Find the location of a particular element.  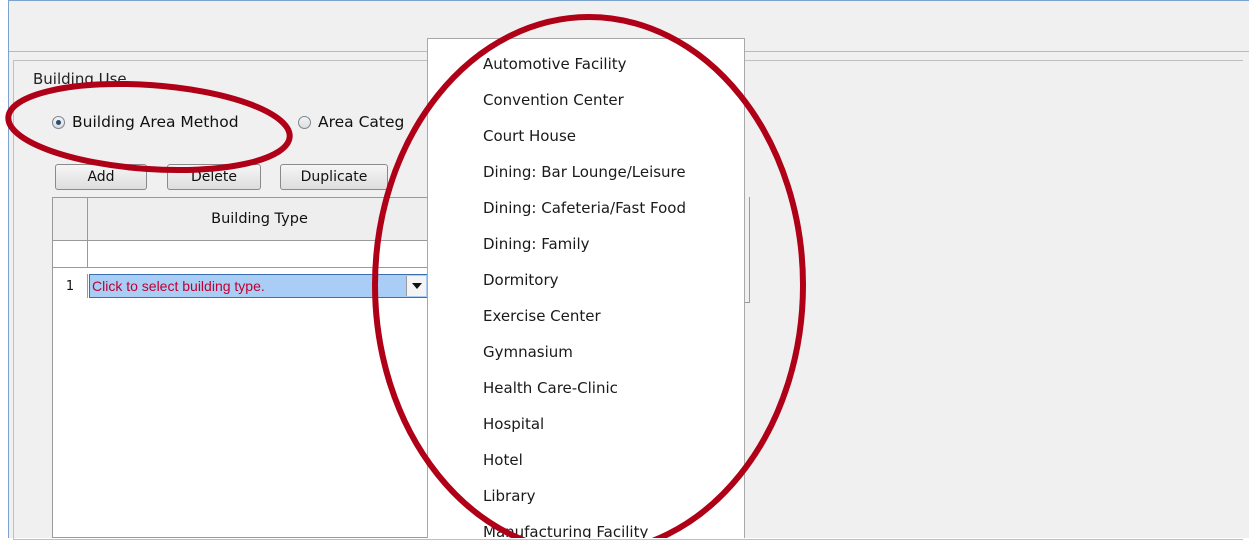

dropdown-option: Hotel is located at coordinates (503, 460).